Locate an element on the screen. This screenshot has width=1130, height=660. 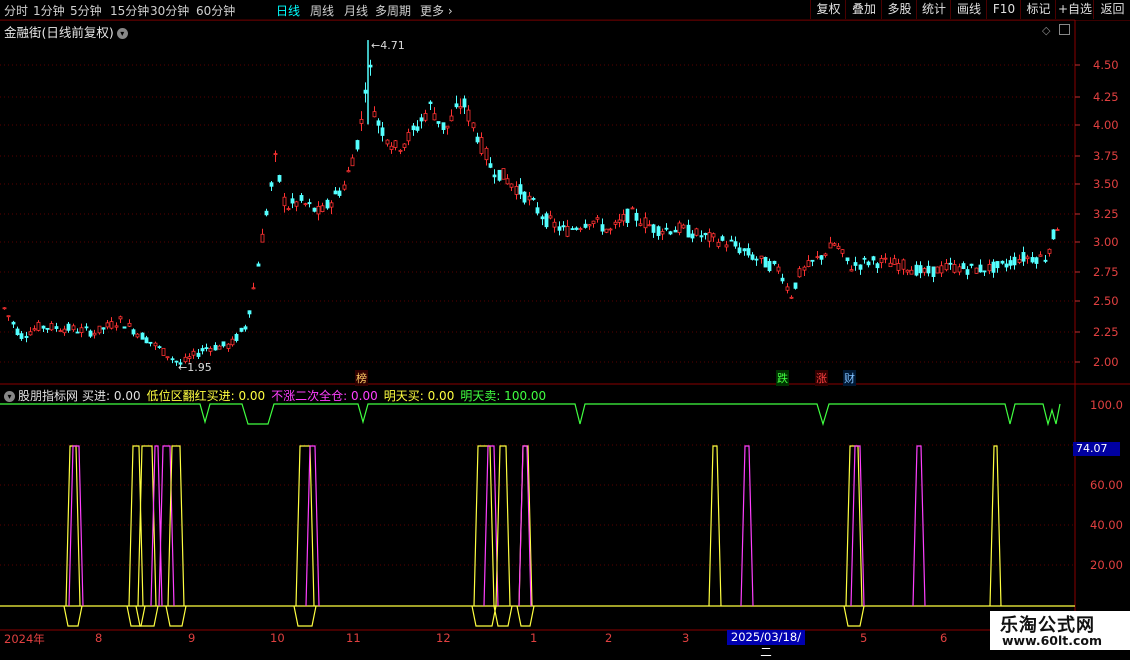
event-mark-zhang: 涨 is located at coordinates (821, 378).